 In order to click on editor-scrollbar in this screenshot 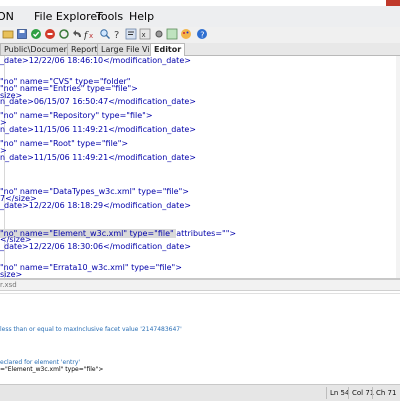, I will do `click(398, 167)`.